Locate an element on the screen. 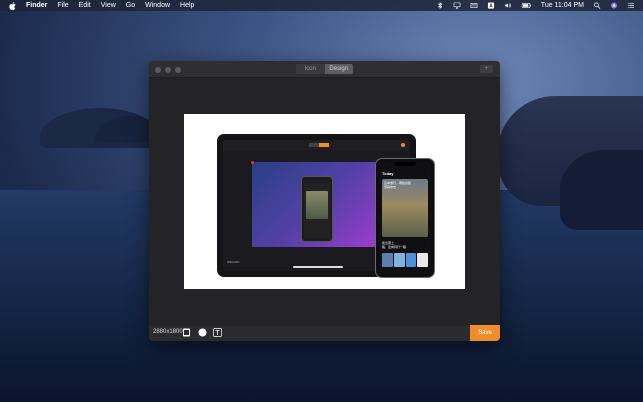  menu-app-finder: Finder is located at coordinates (36, 5).